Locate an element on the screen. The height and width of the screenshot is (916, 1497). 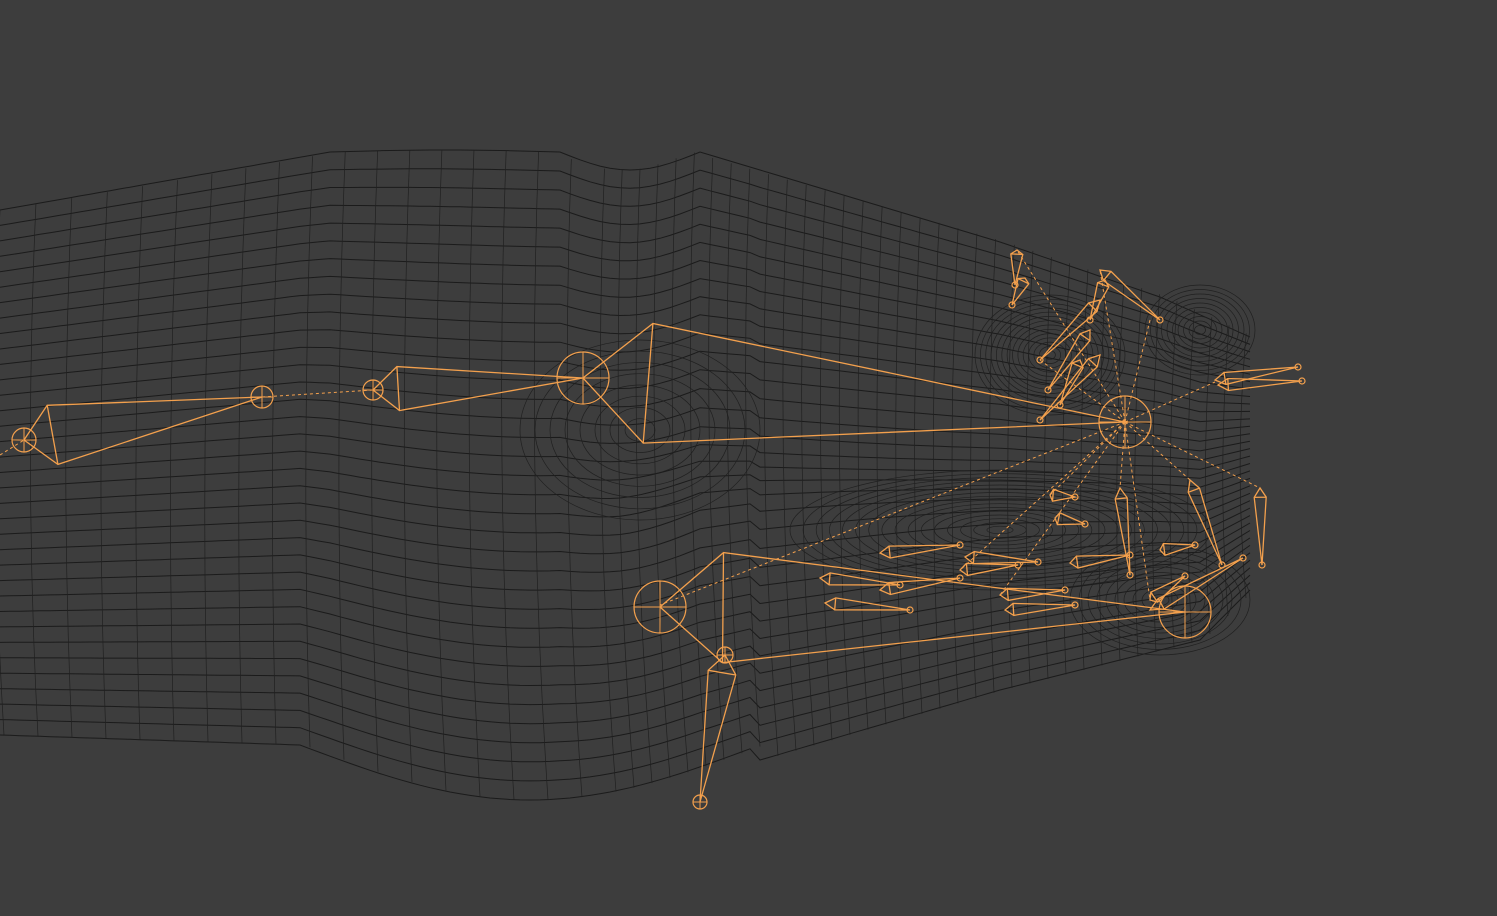
neck-bone is located at coordinates (143, 431).